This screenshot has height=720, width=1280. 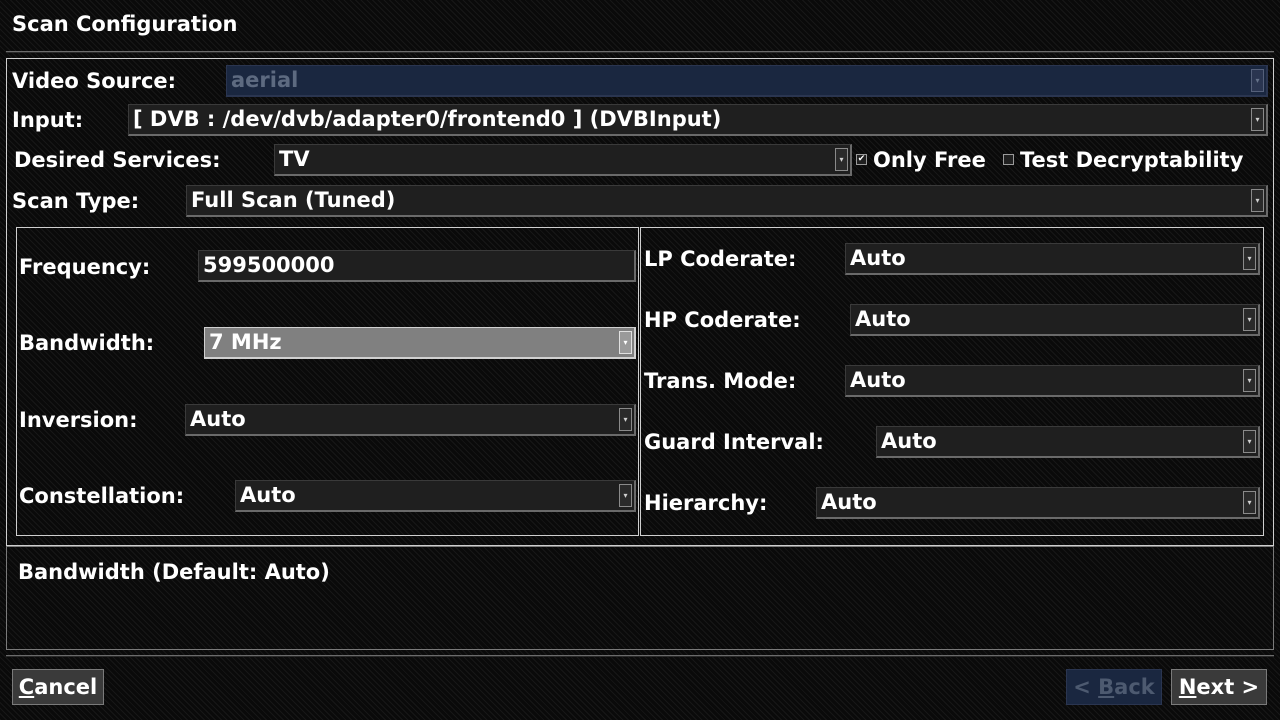 I want to click on footer-divider, so click(x=640, y=656).